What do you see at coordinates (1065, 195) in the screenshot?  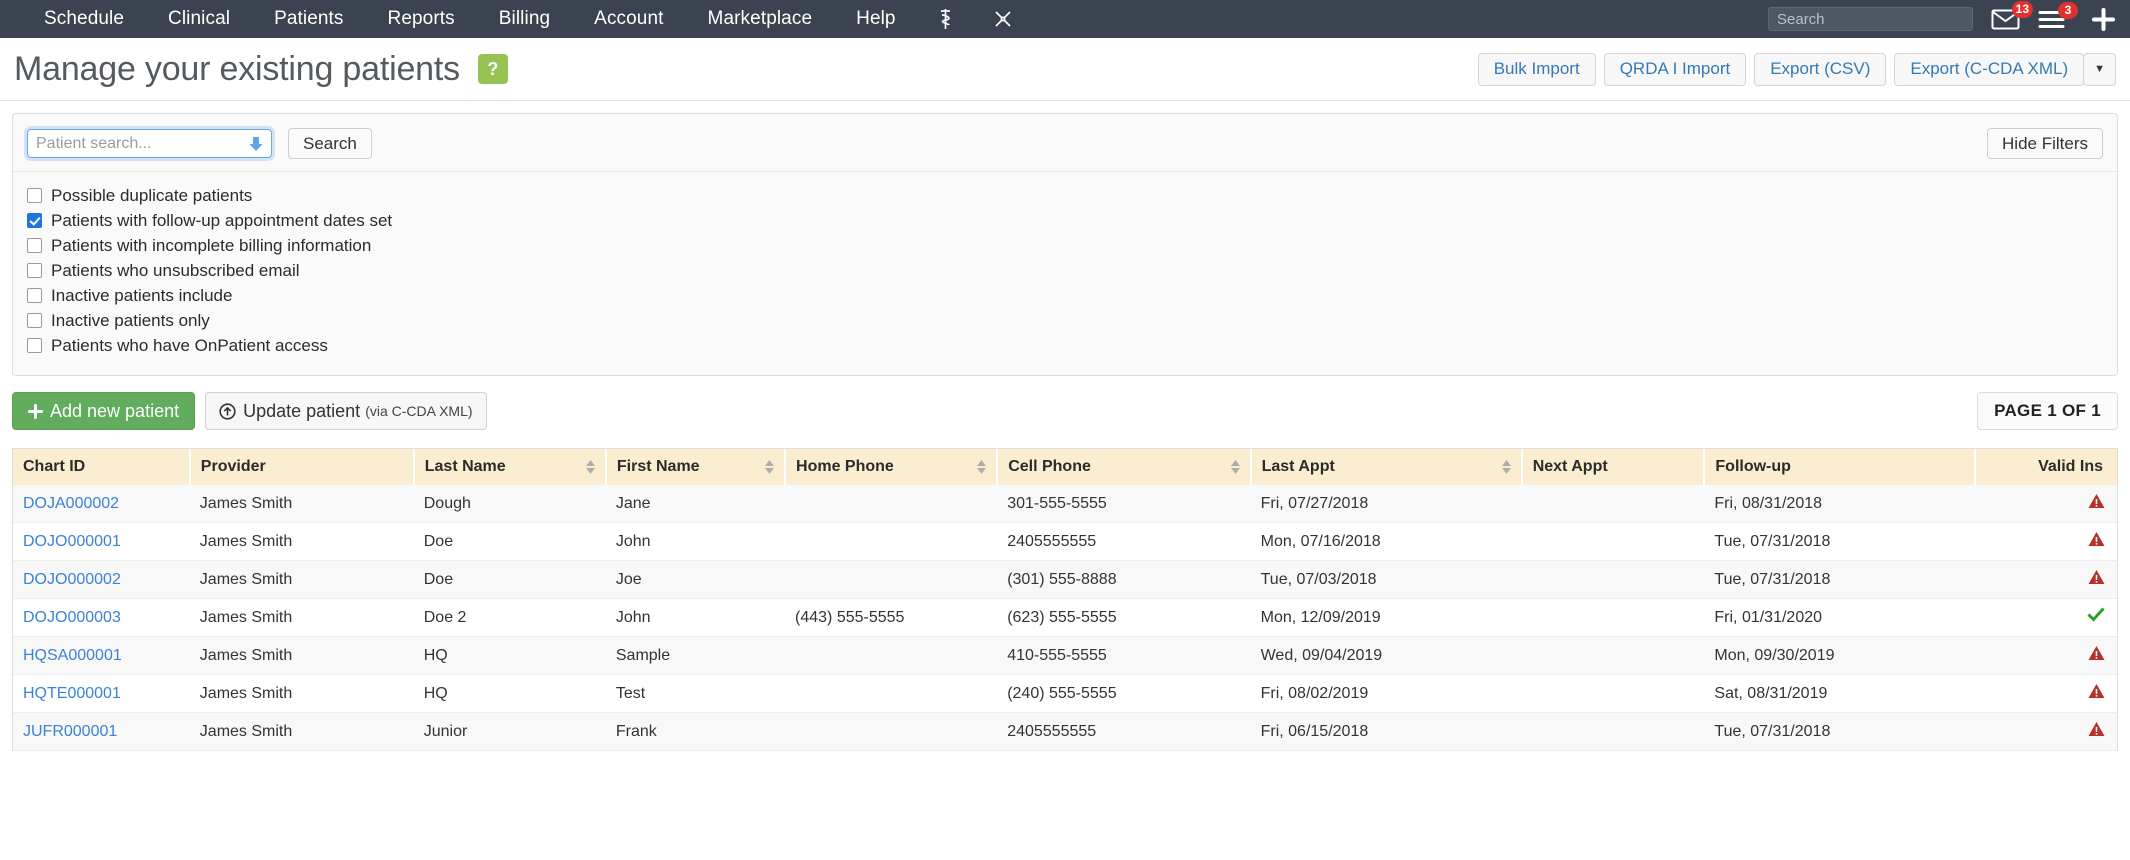 I see `filter-row: Possible duplicate patients` at bounding box center [1065, 195].